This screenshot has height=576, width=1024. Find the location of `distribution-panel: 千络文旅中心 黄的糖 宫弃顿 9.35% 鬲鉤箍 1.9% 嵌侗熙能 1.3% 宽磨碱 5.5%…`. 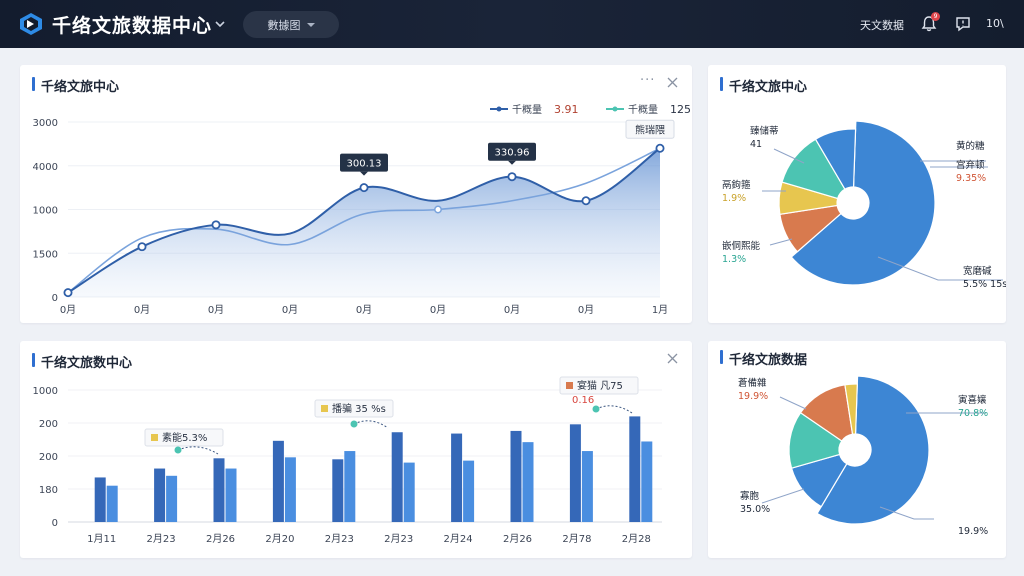

distribution-panel: 千络文旅中心 黄的糖 宫弃顿 9.35% 鬲鉤箍 1.9% 嵌侗熙能 1.3% 宽磨碱 5.5%… is located at coordinates (857, 194).